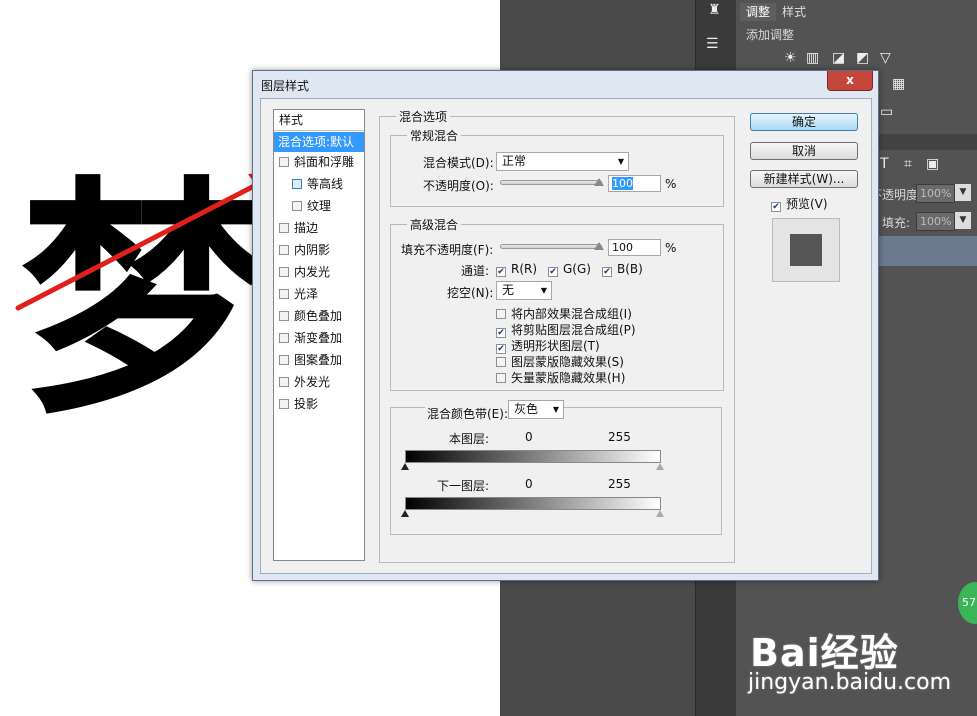 Image resolution: width=977 pixels, height=716 pixels. What do you see at coordinates (284, 316) in the screenshot?
I see `color-overlay-checkbox` at bounding box center [284, 316].